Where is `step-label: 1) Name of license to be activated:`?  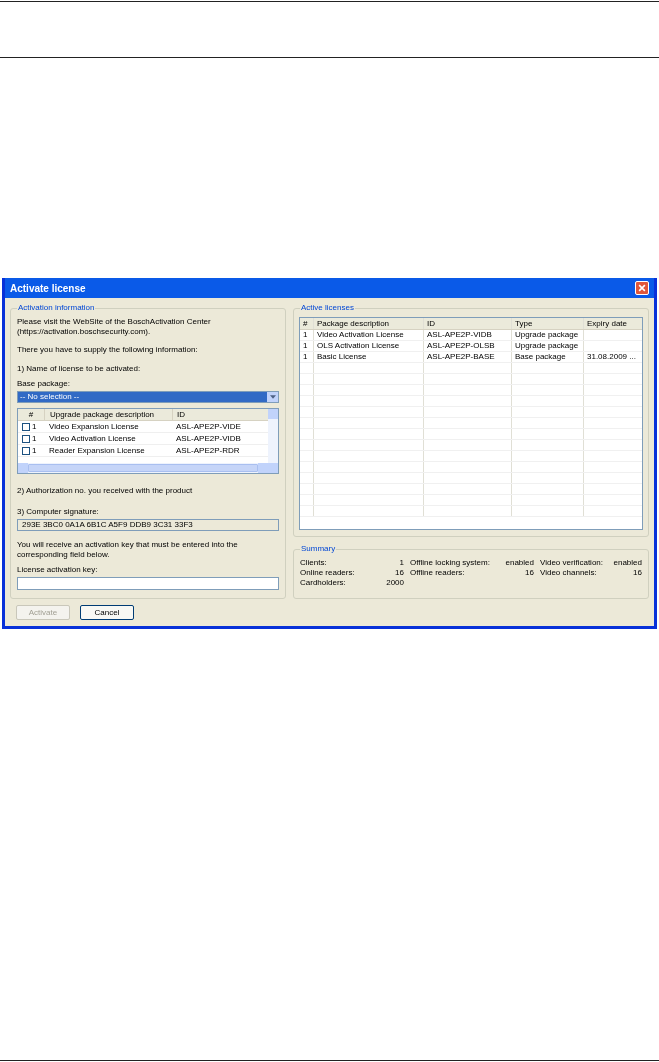
step-label: 1) Name of license to be activated: is located at coordinates (79, 369).